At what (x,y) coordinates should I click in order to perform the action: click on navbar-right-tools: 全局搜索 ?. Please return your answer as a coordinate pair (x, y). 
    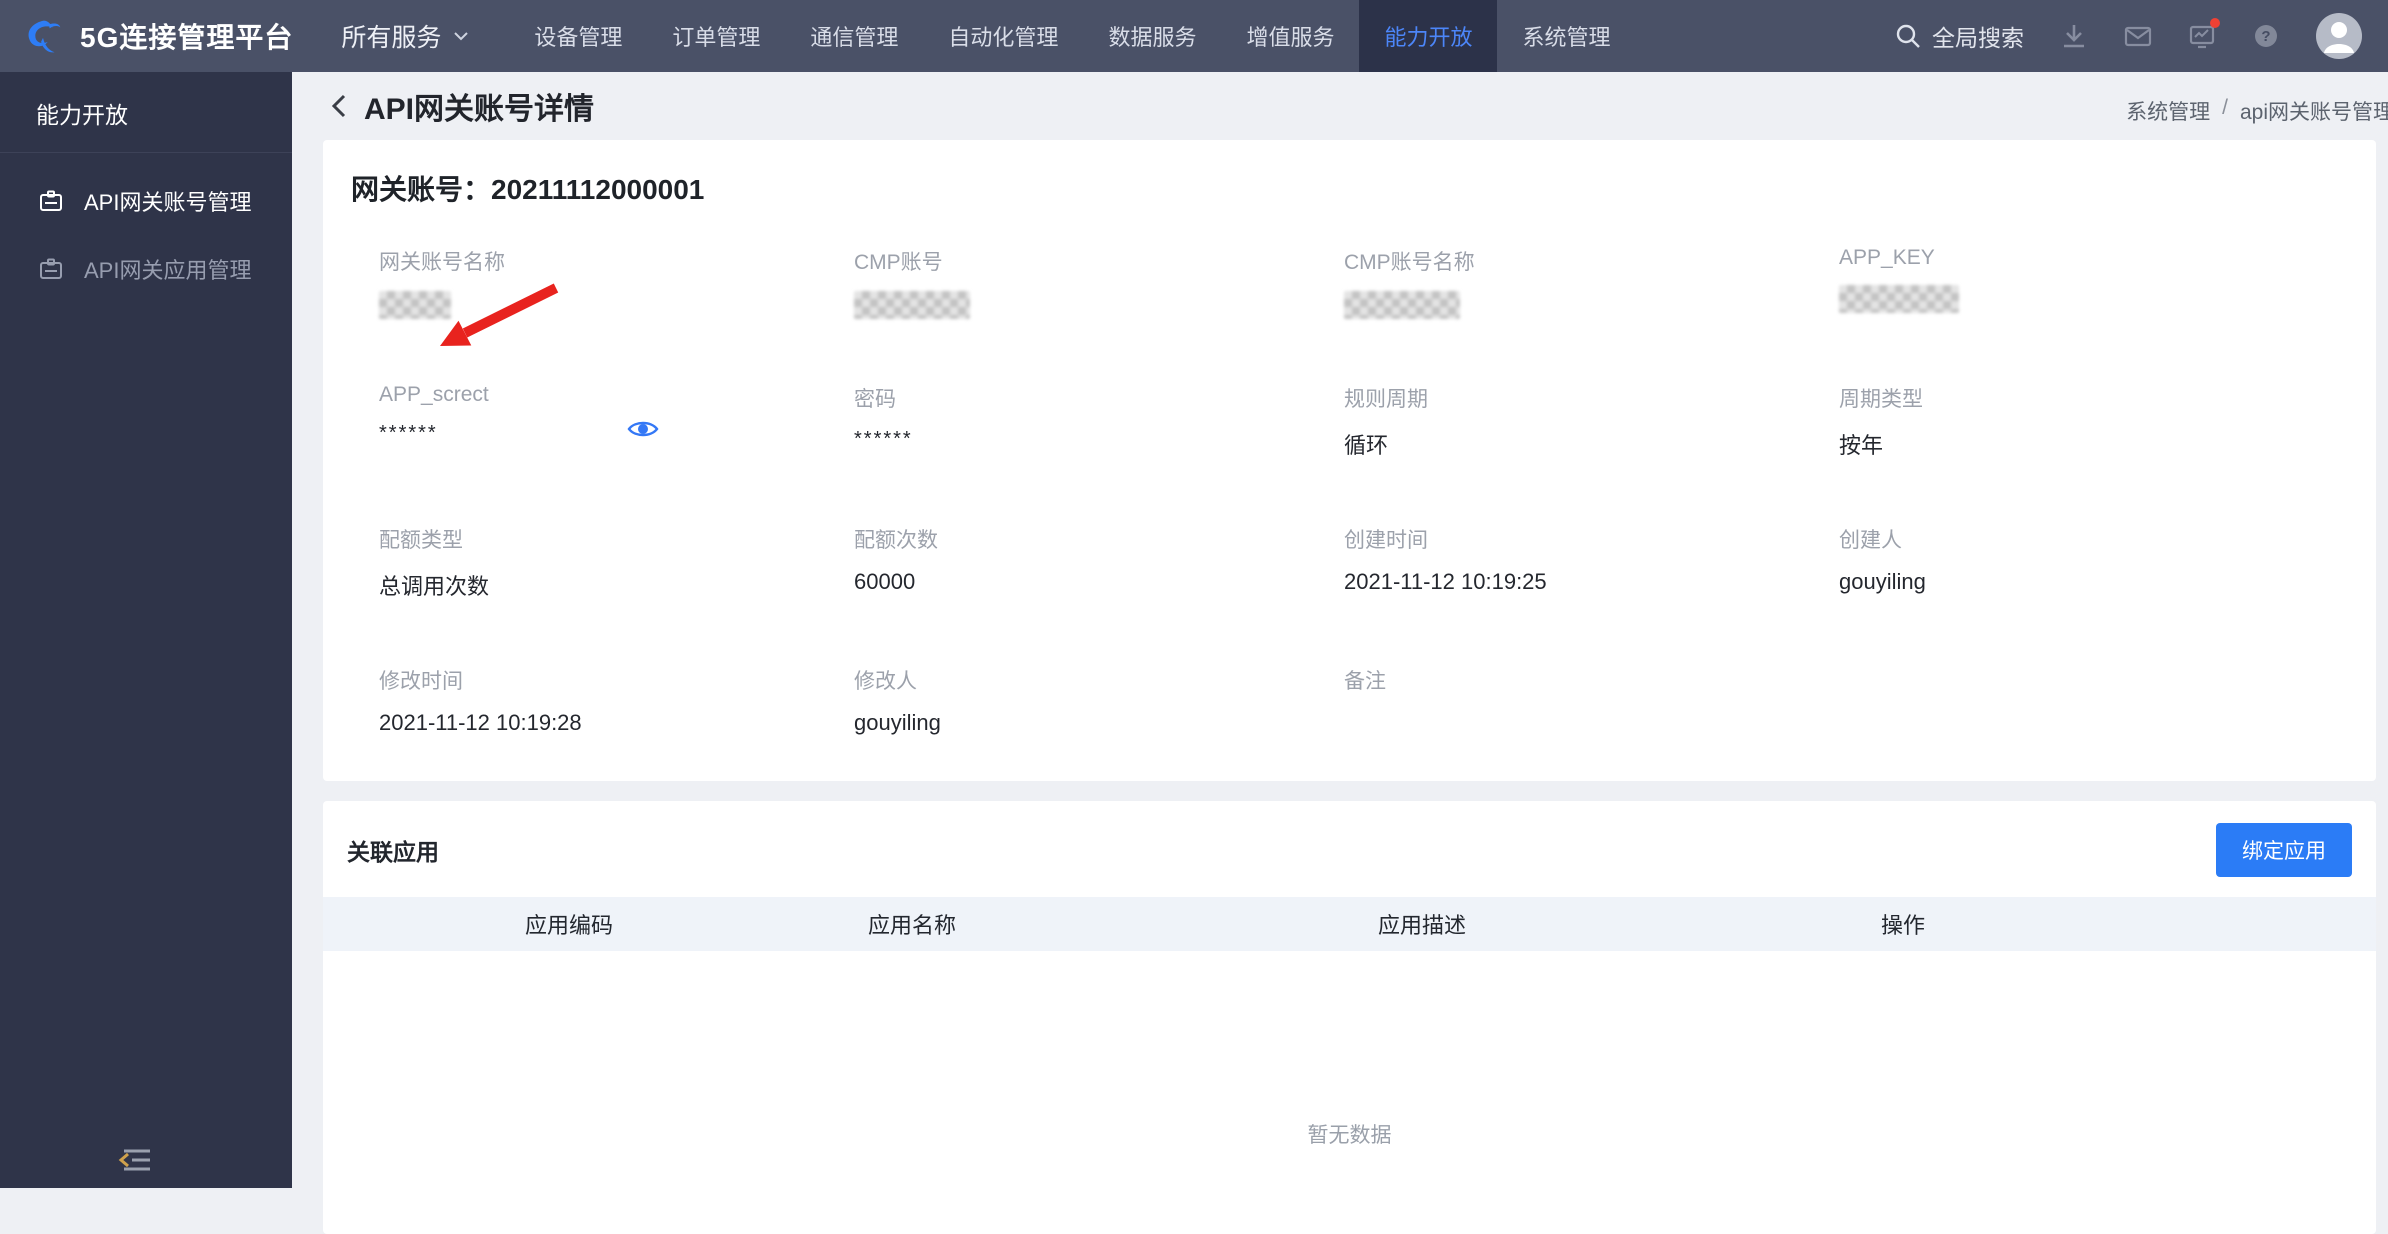
    Looking at the image, I should click on (2141, 36).